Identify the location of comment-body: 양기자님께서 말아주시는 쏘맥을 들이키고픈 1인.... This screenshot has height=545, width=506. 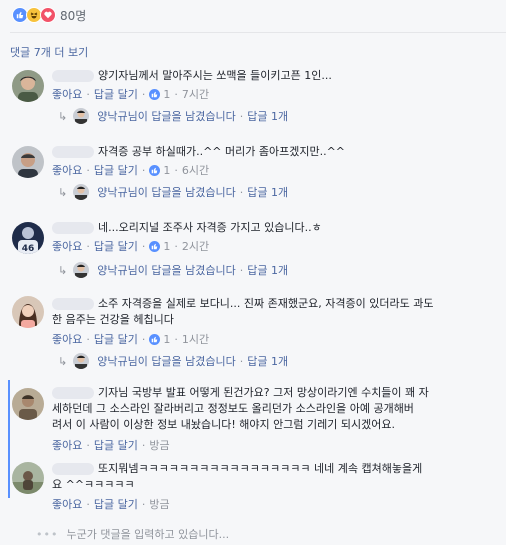
(192, 76).